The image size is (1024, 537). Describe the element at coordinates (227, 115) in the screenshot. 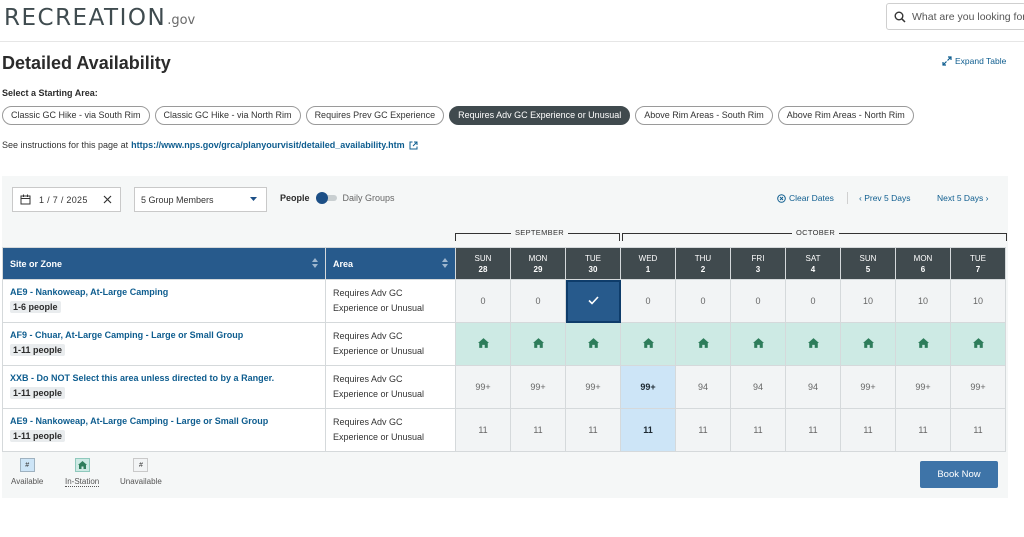

I see `area-filter-classic-north-rim: Classic GC Hike - via North Rim` at that location.